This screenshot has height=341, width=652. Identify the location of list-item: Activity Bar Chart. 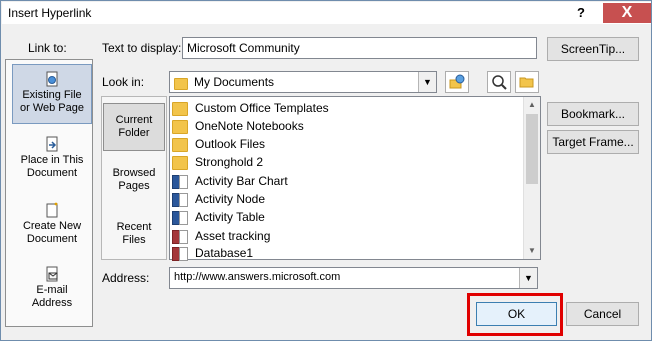
(230, 181).